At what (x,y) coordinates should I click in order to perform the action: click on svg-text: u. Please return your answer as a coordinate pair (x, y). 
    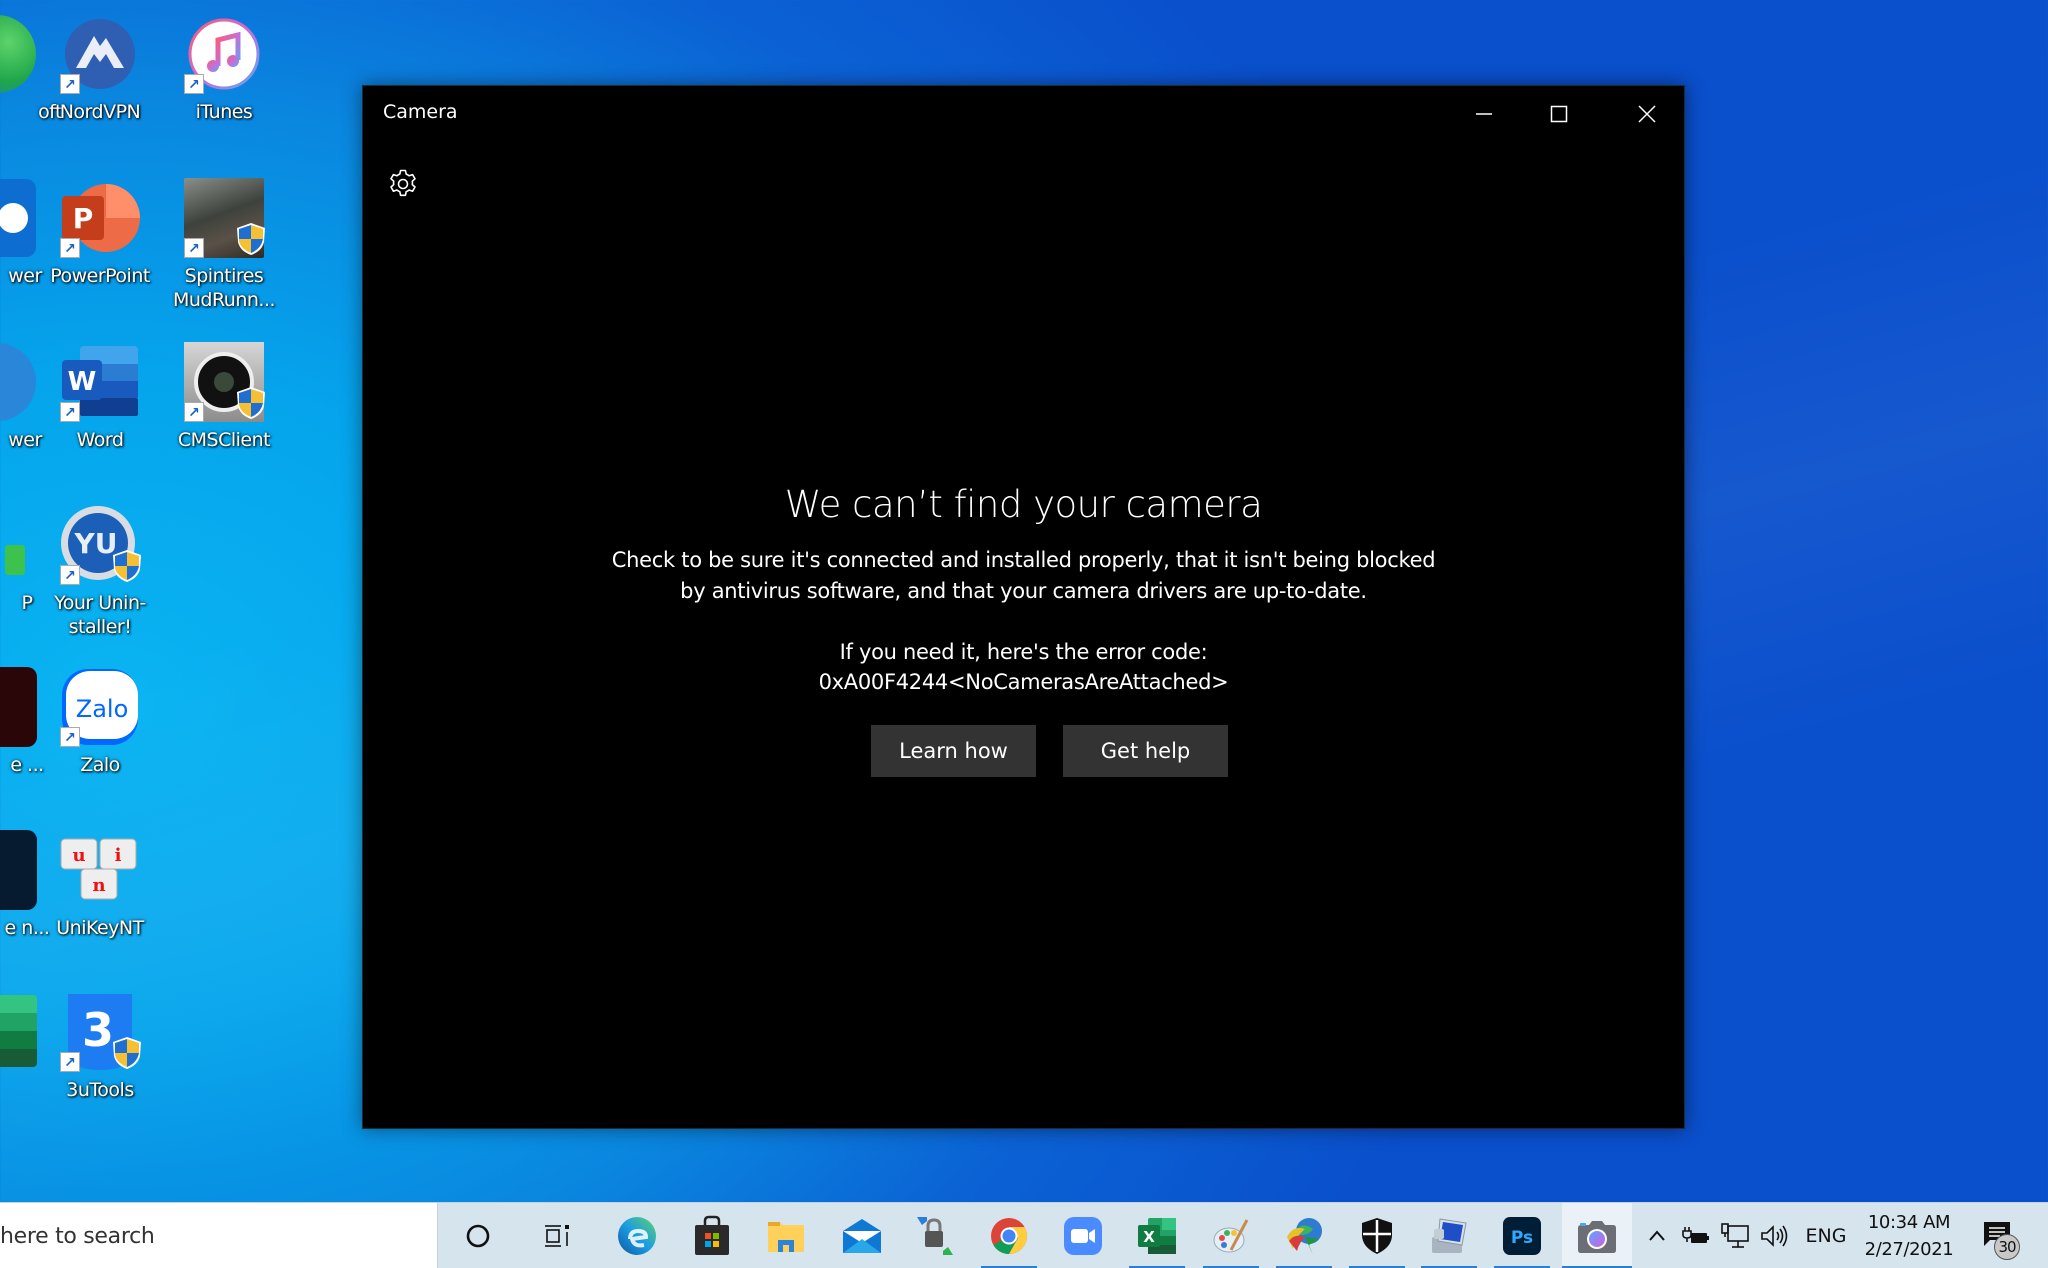
    Looking at the image, I should click on (78, 855).